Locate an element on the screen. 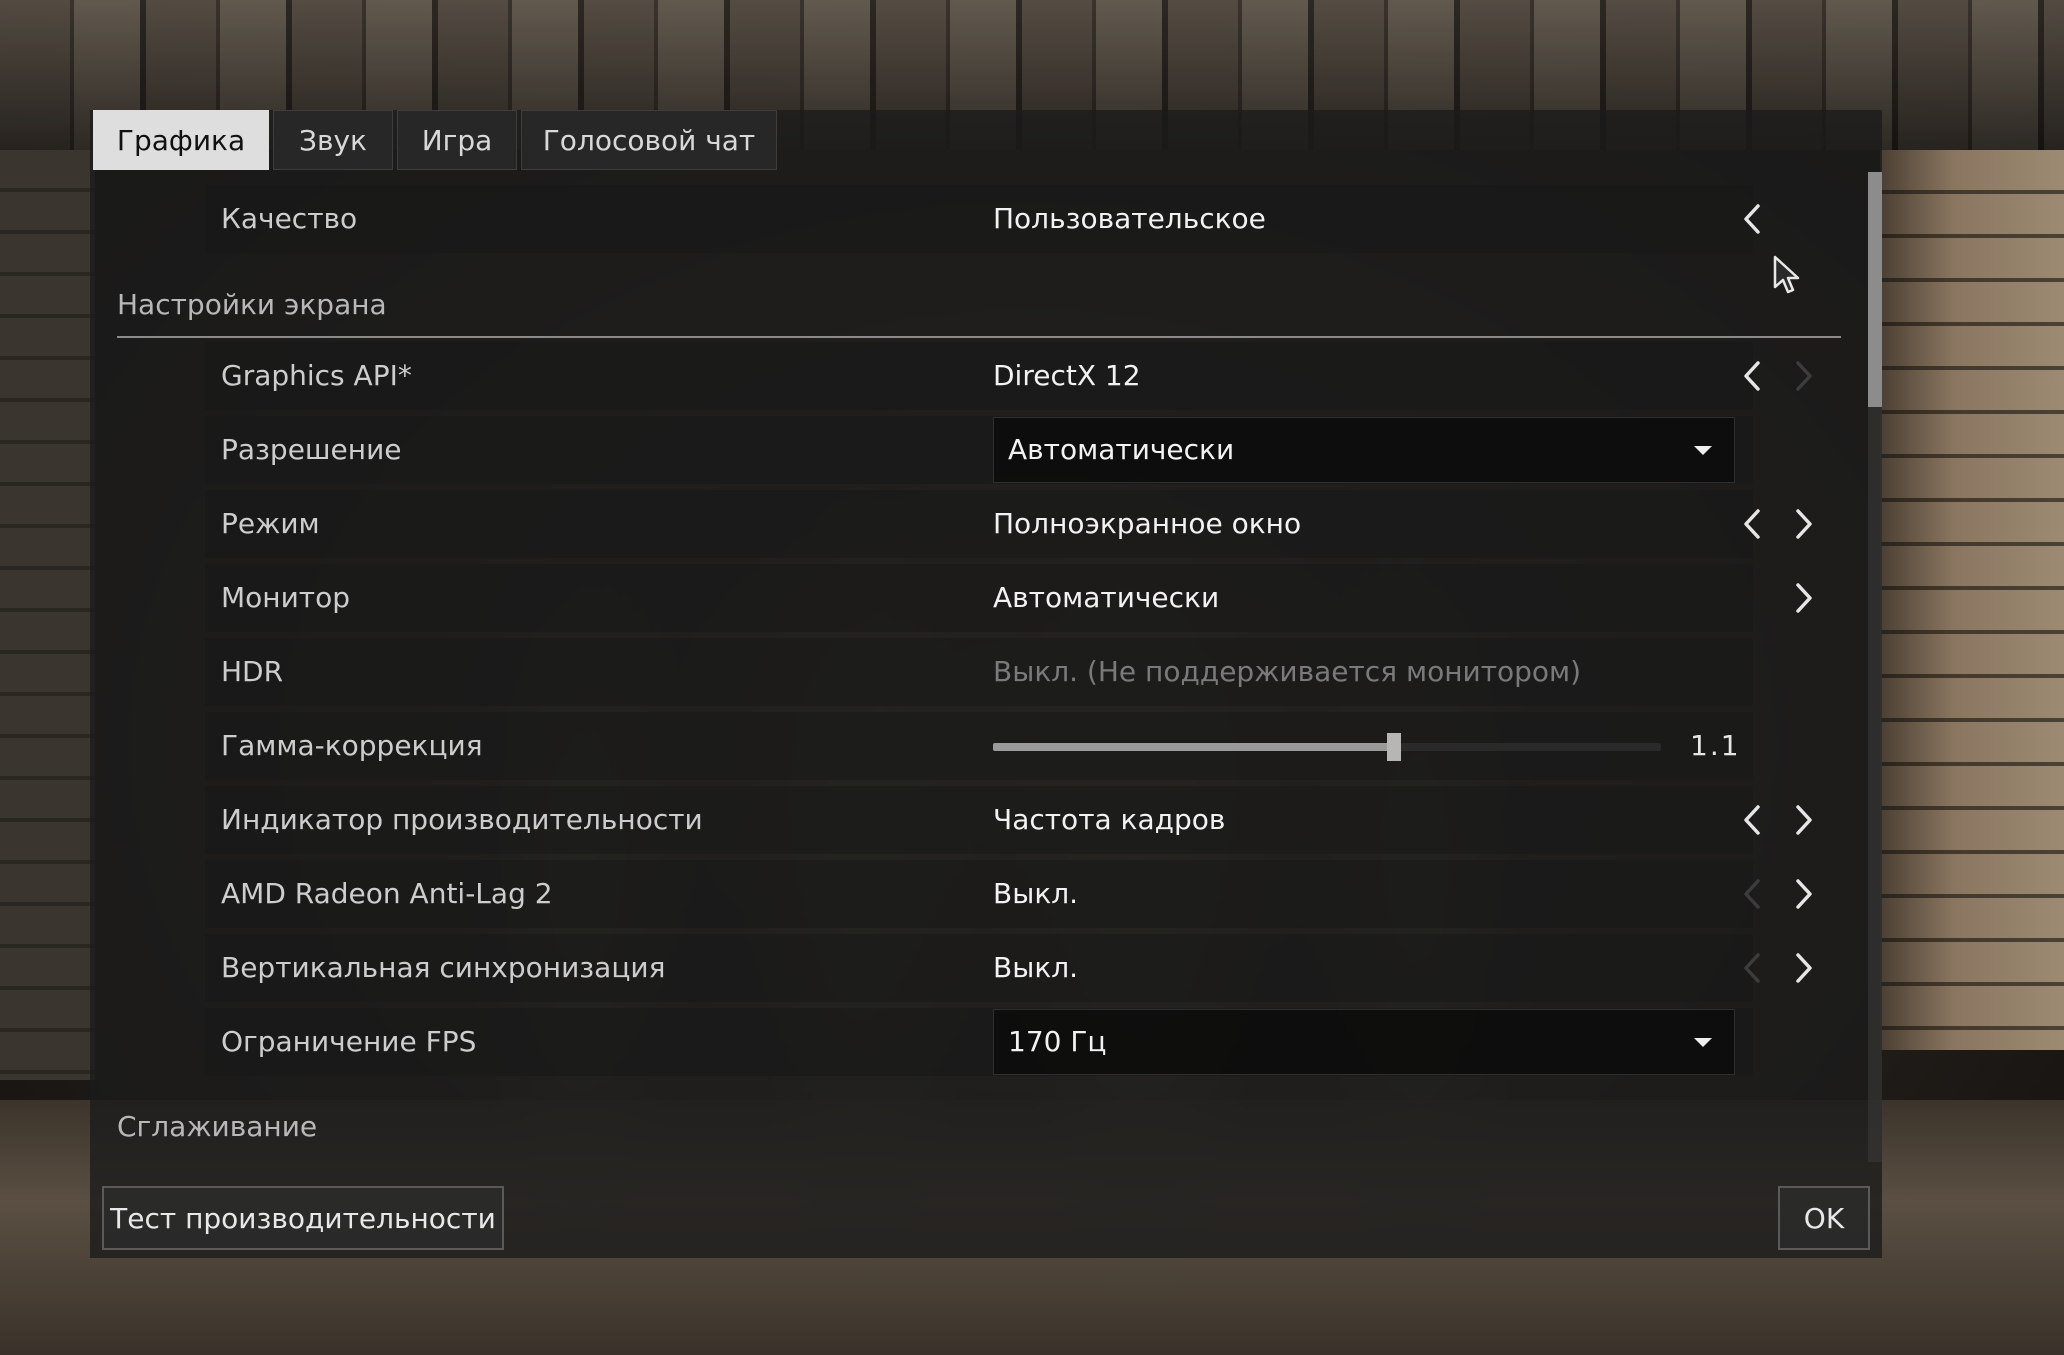 This screenshot has height=1355, width=2064. tab-graphics-label: Графика is located at coordinates (181, 140).